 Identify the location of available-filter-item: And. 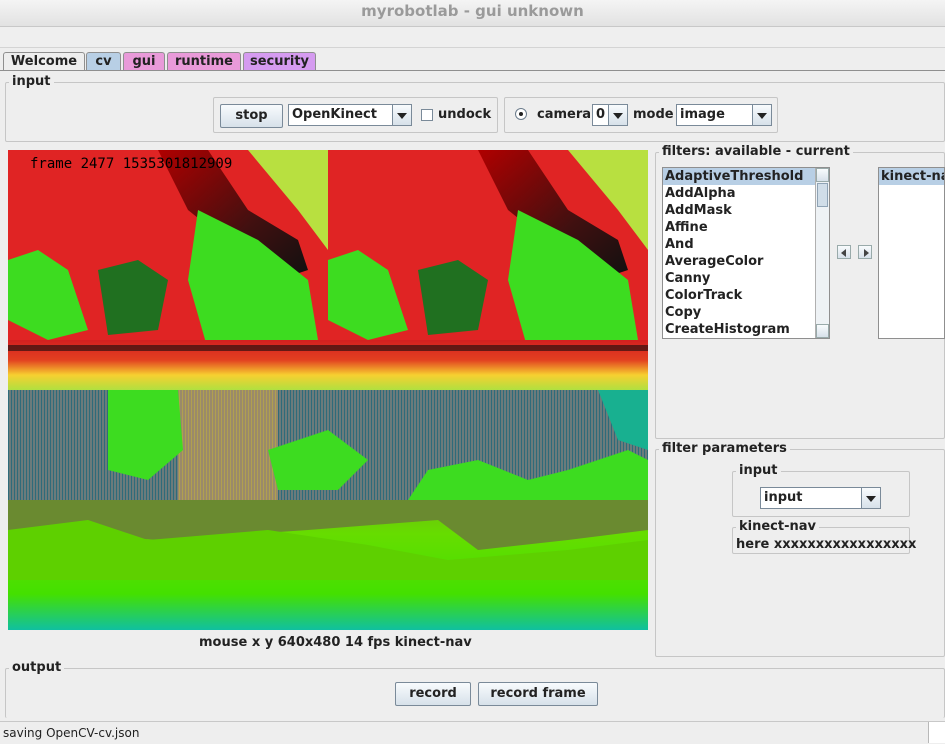
(746, 244).